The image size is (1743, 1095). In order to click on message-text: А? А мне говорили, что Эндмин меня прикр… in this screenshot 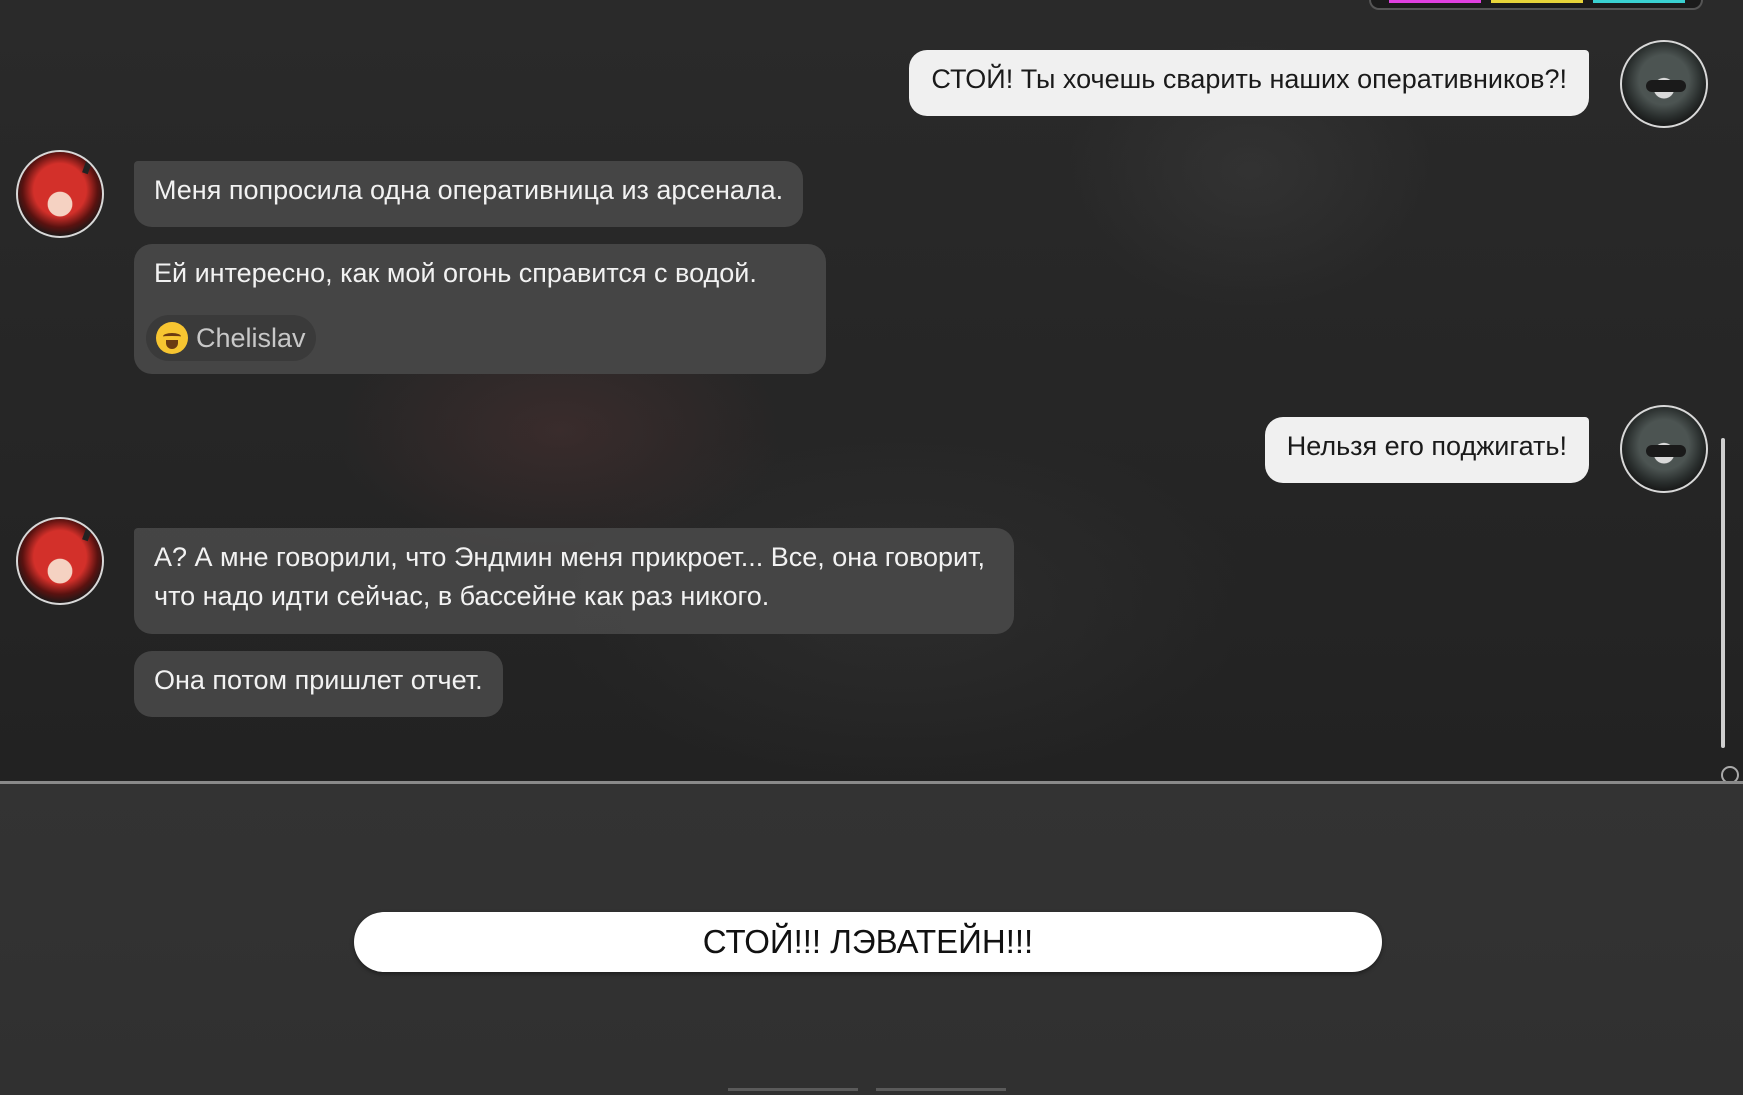, I will do `click(570, 576)`.